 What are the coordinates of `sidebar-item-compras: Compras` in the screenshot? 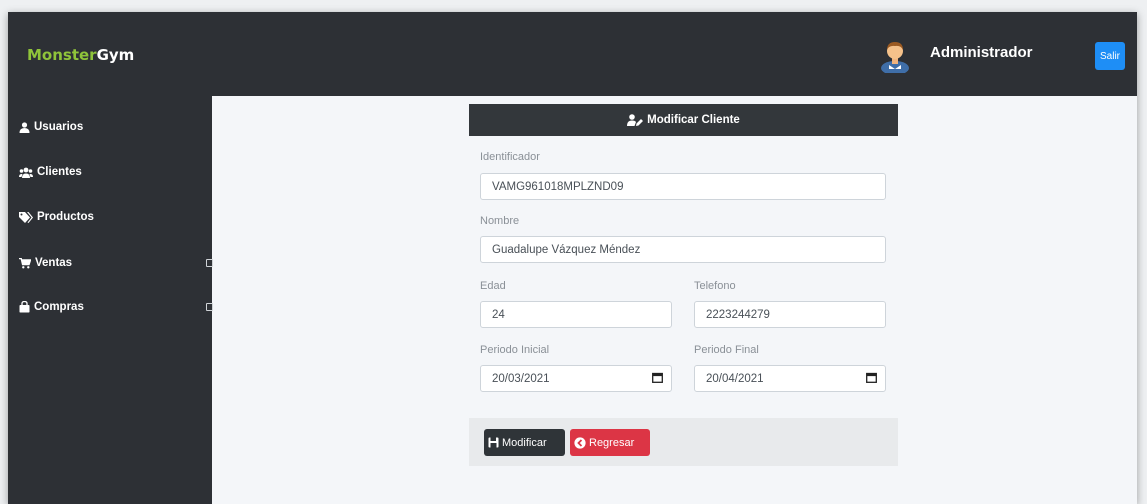 It's located at (116, 307).